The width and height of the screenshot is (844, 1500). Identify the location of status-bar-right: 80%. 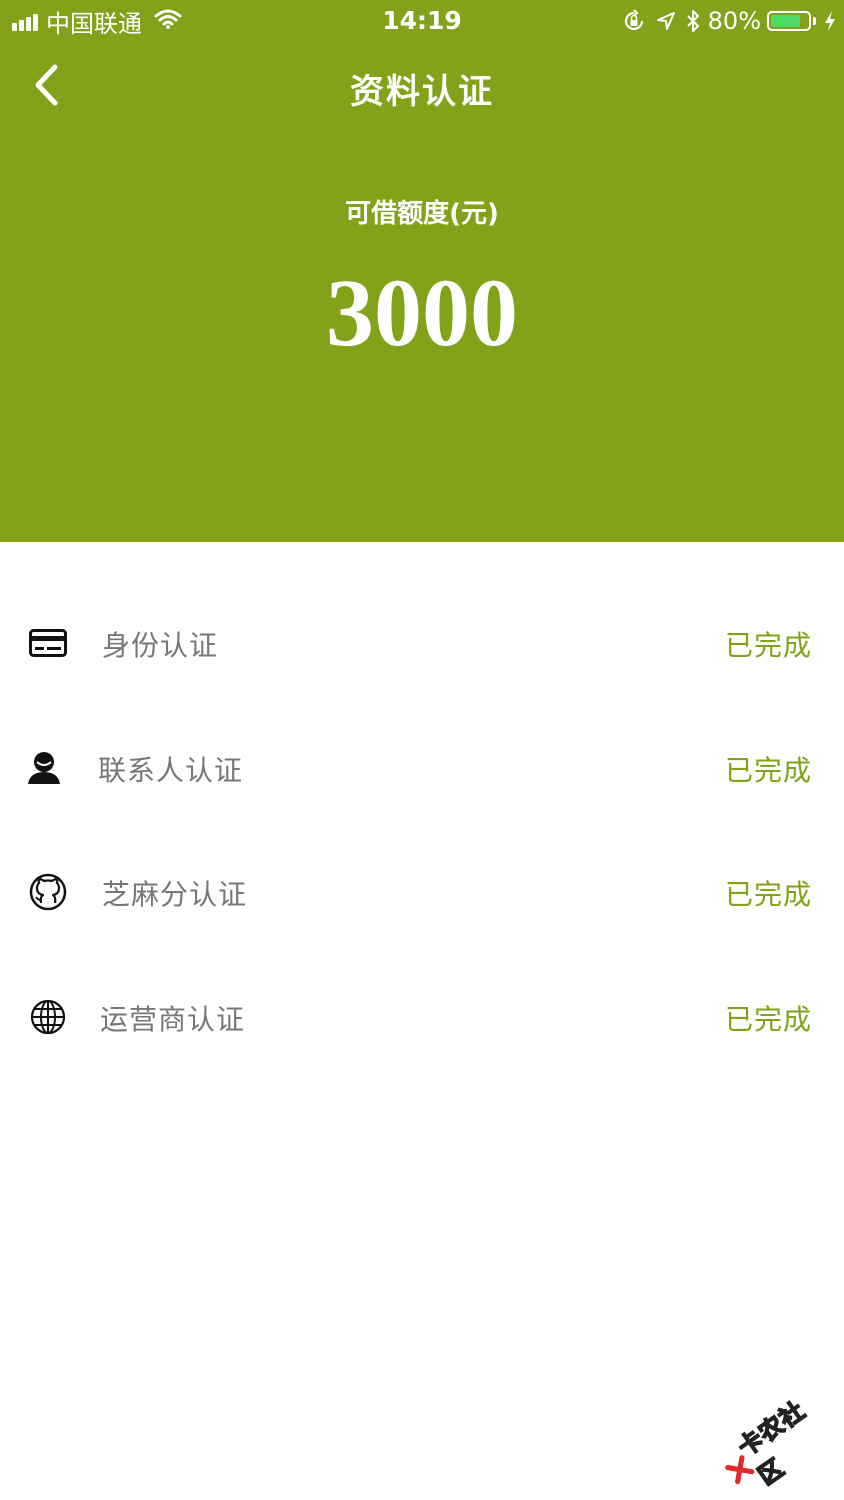
(724, 21).